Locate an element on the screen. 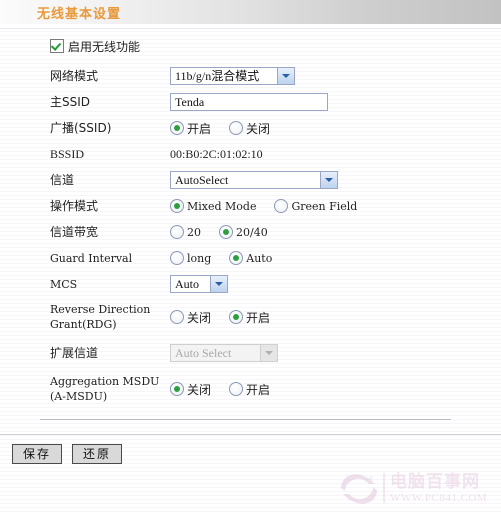  label-guard-interval: Guard Interval is located at coordinates (91, 258).